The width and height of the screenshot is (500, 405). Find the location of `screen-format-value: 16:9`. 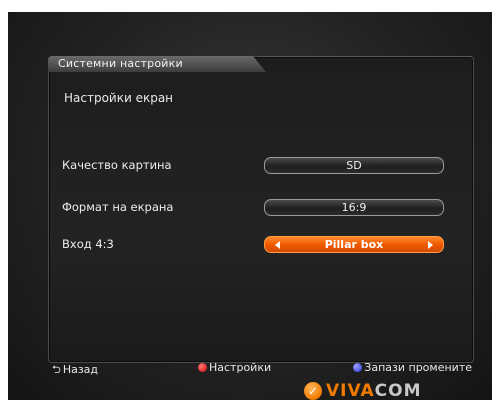

screen-format-value: 16:9 is located at coordinates (354, 207).